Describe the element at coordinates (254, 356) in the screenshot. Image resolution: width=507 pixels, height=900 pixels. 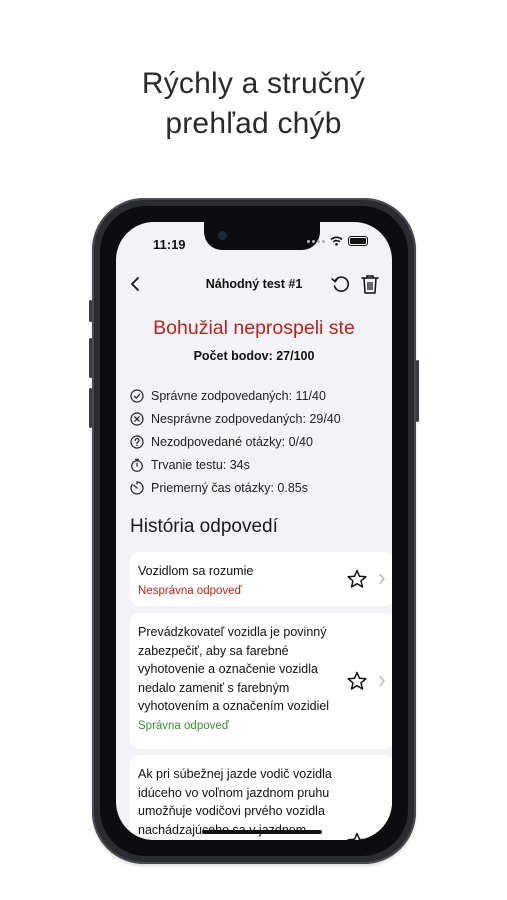
I see `score-text: Počet bodov: 27/100` at that location.